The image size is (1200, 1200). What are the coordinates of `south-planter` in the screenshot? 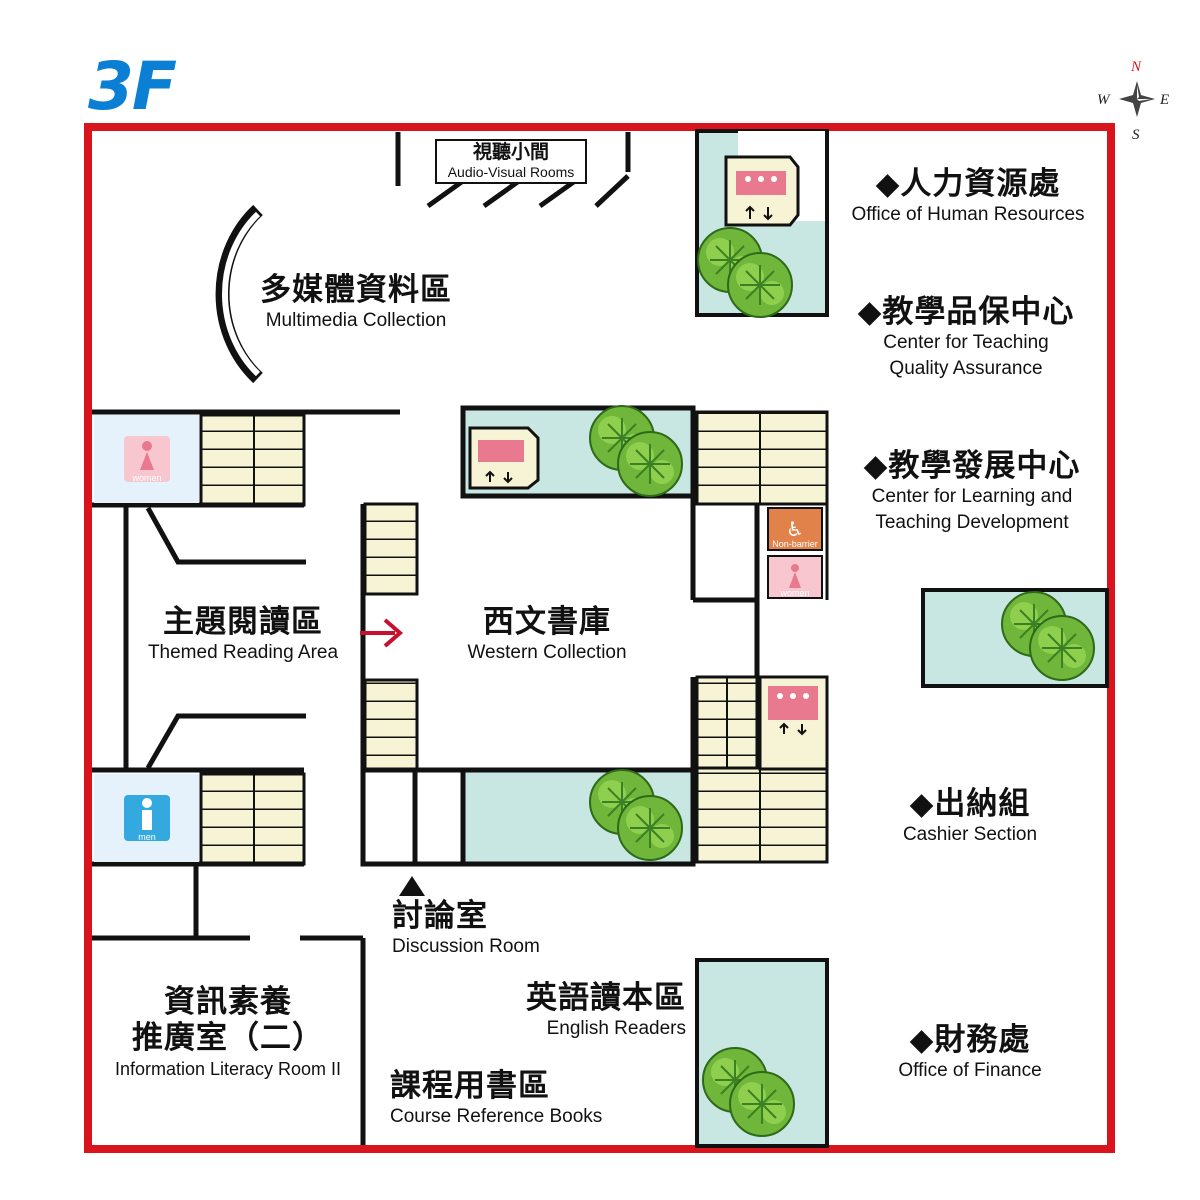 It's located at (762, 1053).